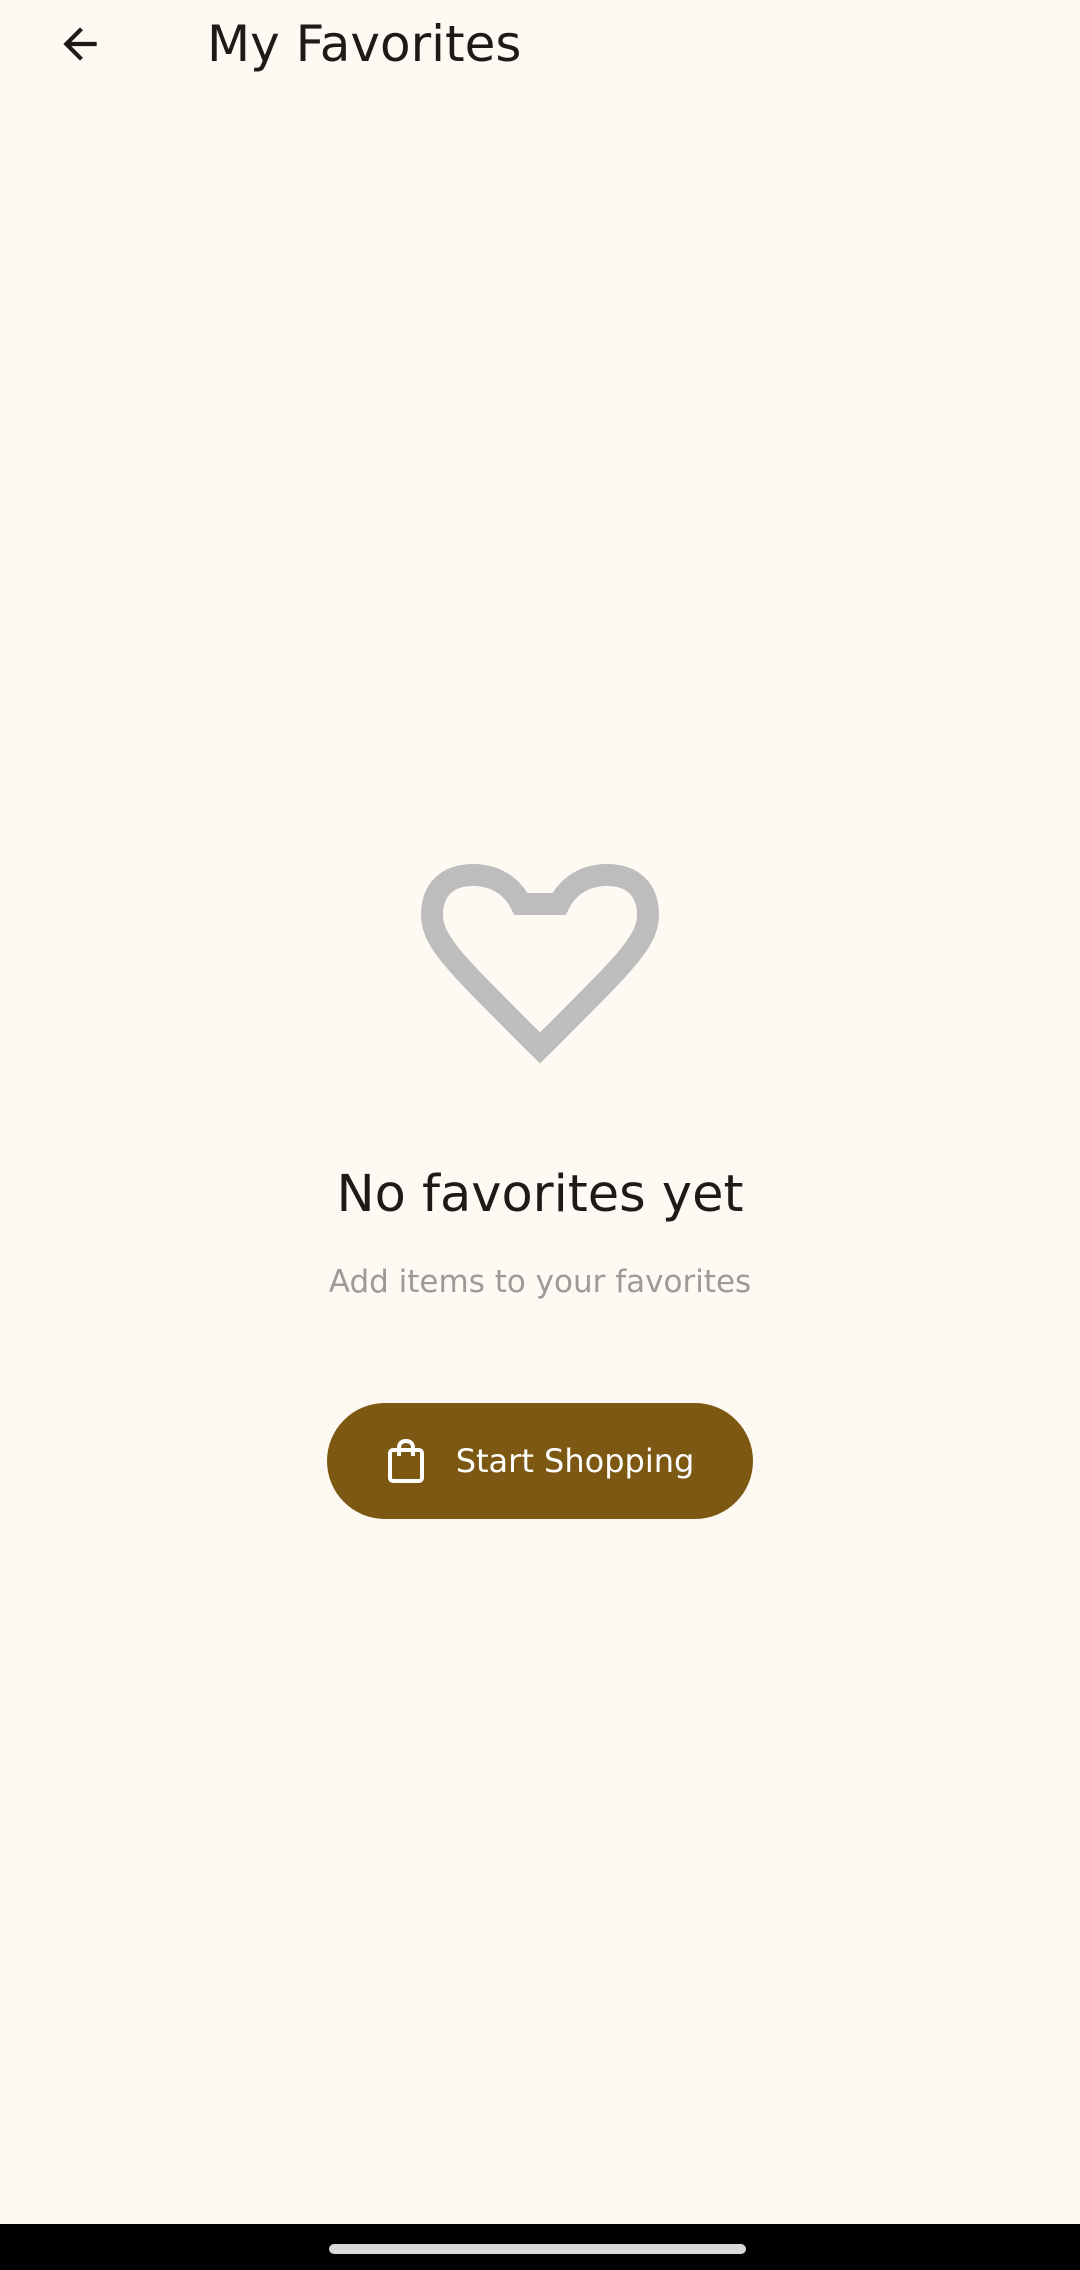 The height and width of the screenshot is (2270, 1080). I want to click on arrow-back-icon, so click(80, 44).